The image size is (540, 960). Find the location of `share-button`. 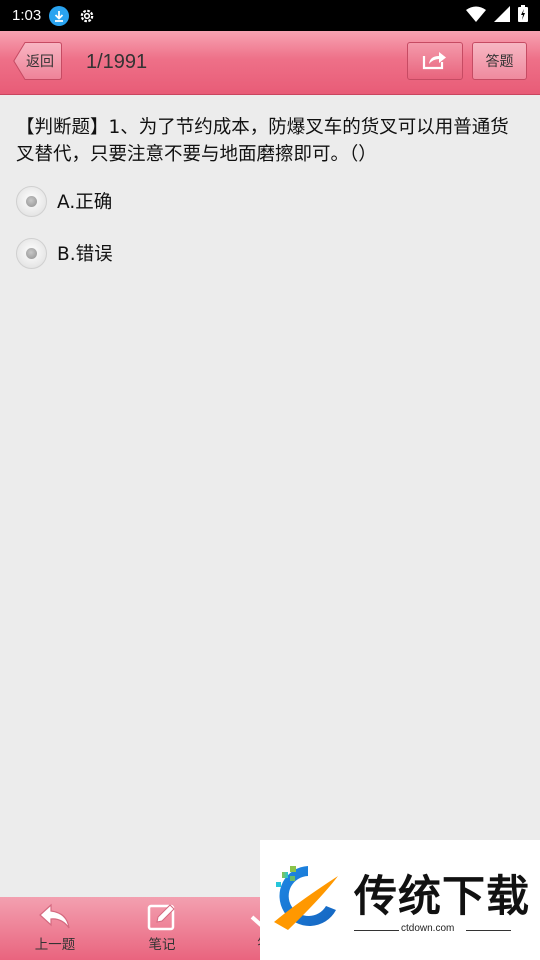

share-button is located at coordinates (435, 61).